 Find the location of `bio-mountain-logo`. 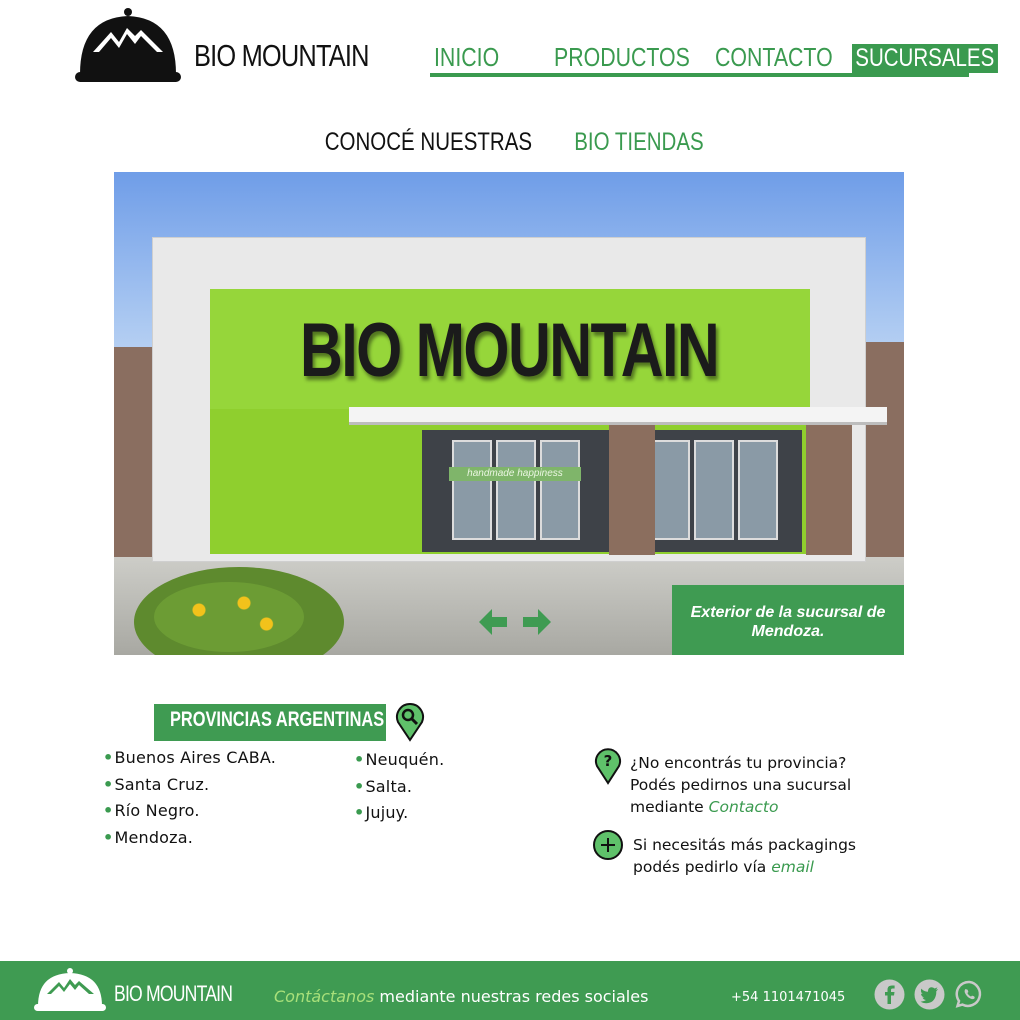

bio-mountain-logo is located at coordinates (128, 45).